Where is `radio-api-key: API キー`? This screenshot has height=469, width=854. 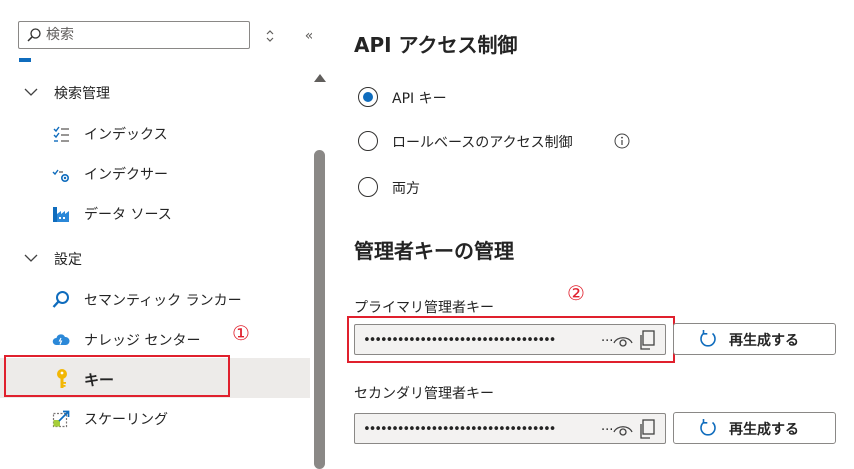
radio-api-key: API キー is located at coordinates (556, 98).